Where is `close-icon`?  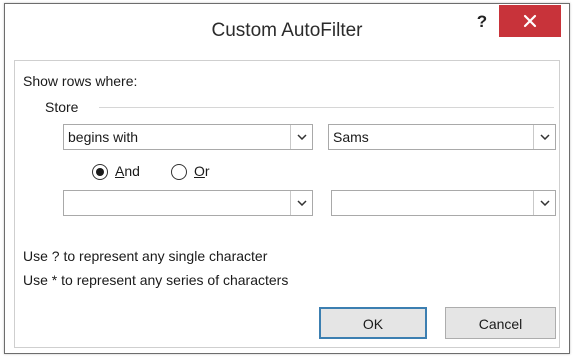
close-icon is located at coordinates (530, 21).